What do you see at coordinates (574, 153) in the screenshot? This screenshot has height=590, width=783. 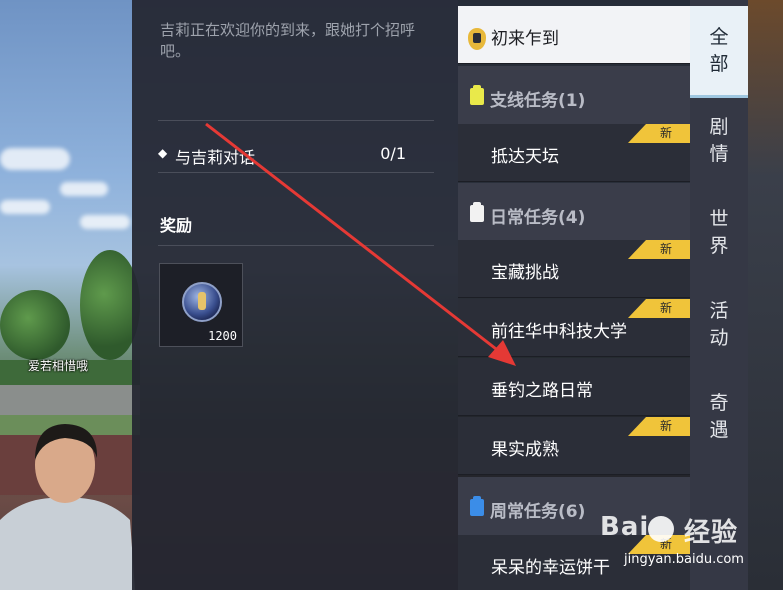 I see `quest-item: 抵达天坛 新` at bounding box center [574, 153].